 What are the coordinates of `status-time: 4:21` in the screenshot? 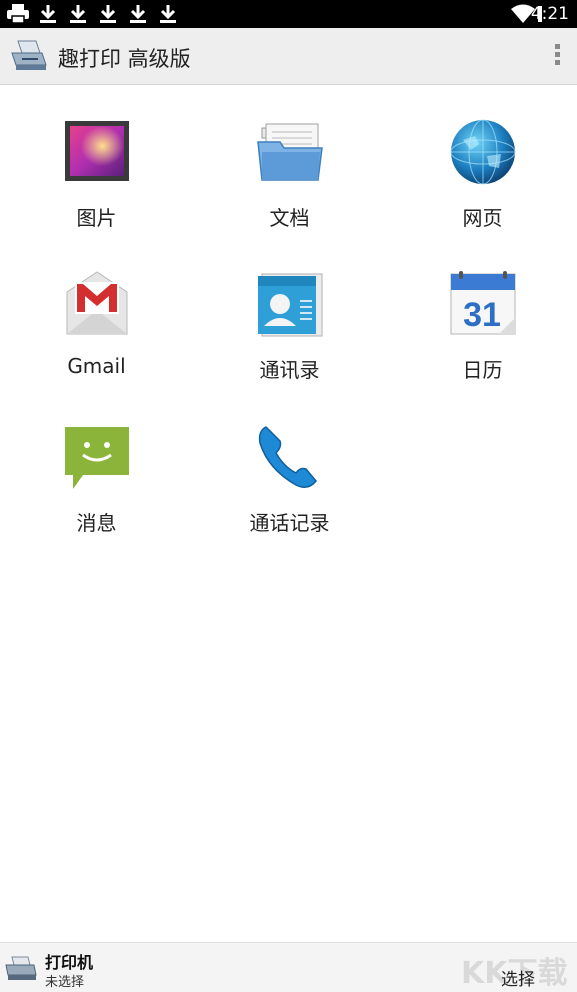 It's located at (549, 14).